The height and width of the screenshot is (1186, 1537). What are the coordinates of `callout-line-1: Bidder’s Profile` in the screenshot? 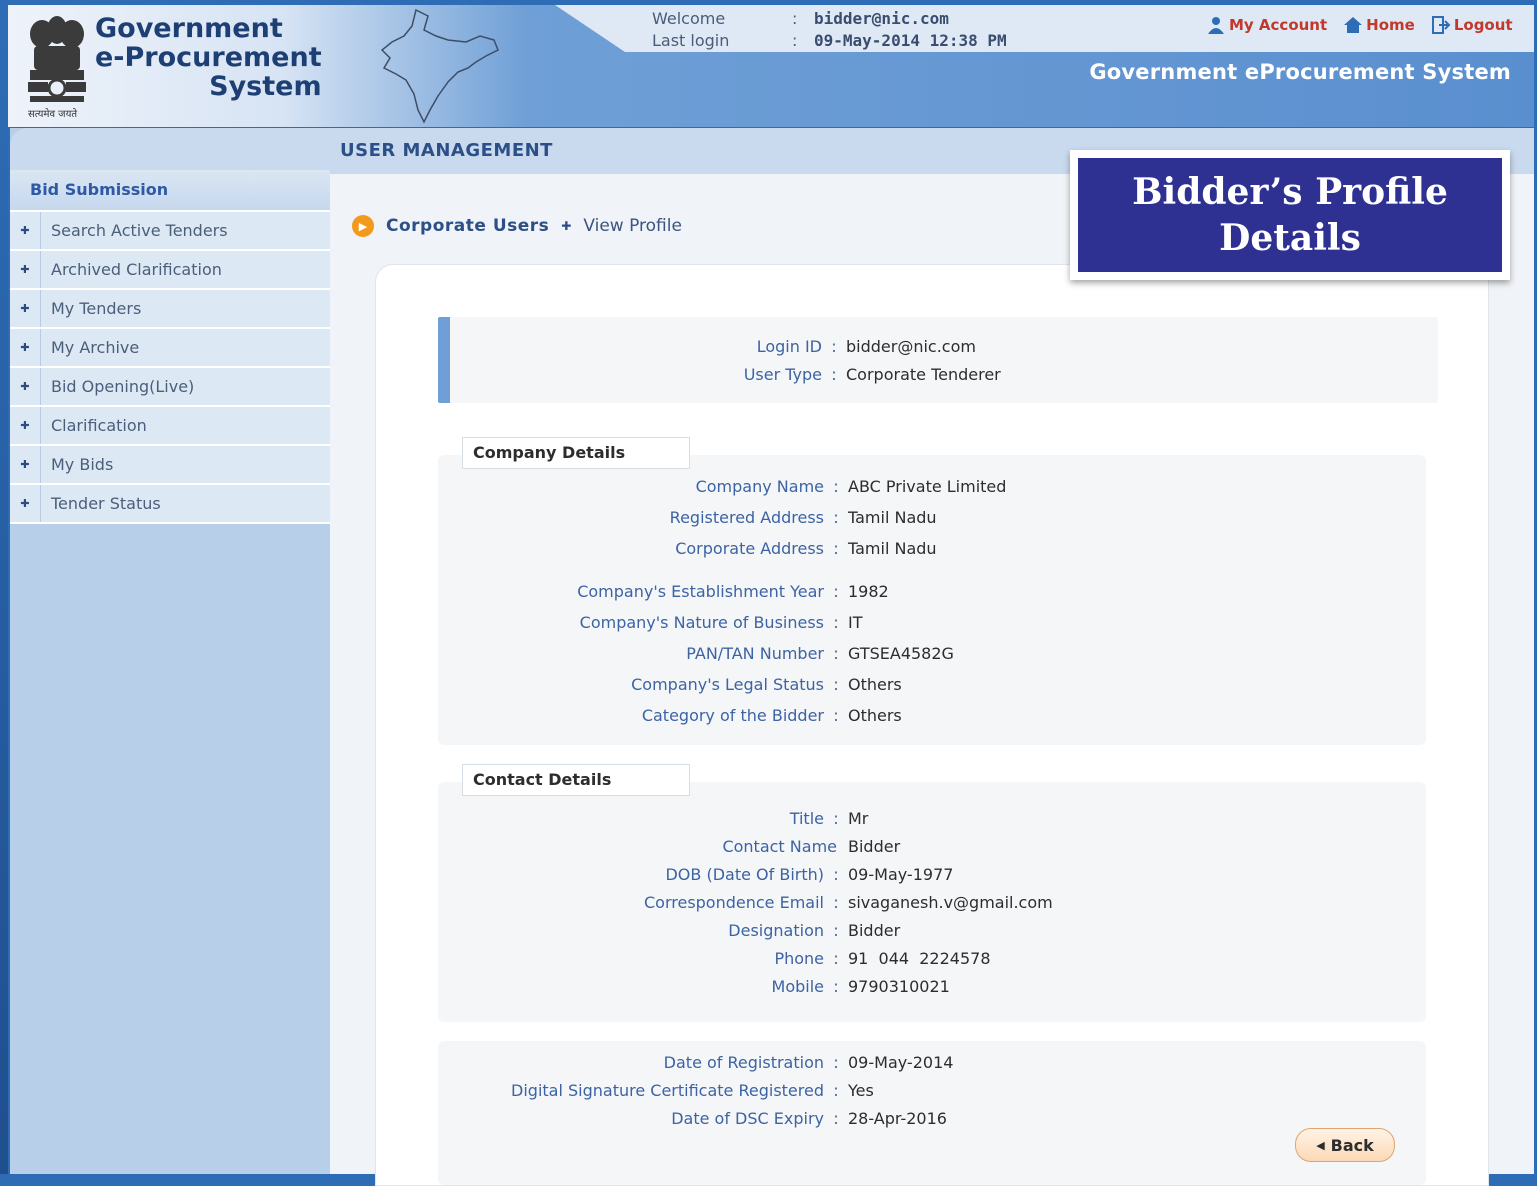 It's located at (1290, 192).